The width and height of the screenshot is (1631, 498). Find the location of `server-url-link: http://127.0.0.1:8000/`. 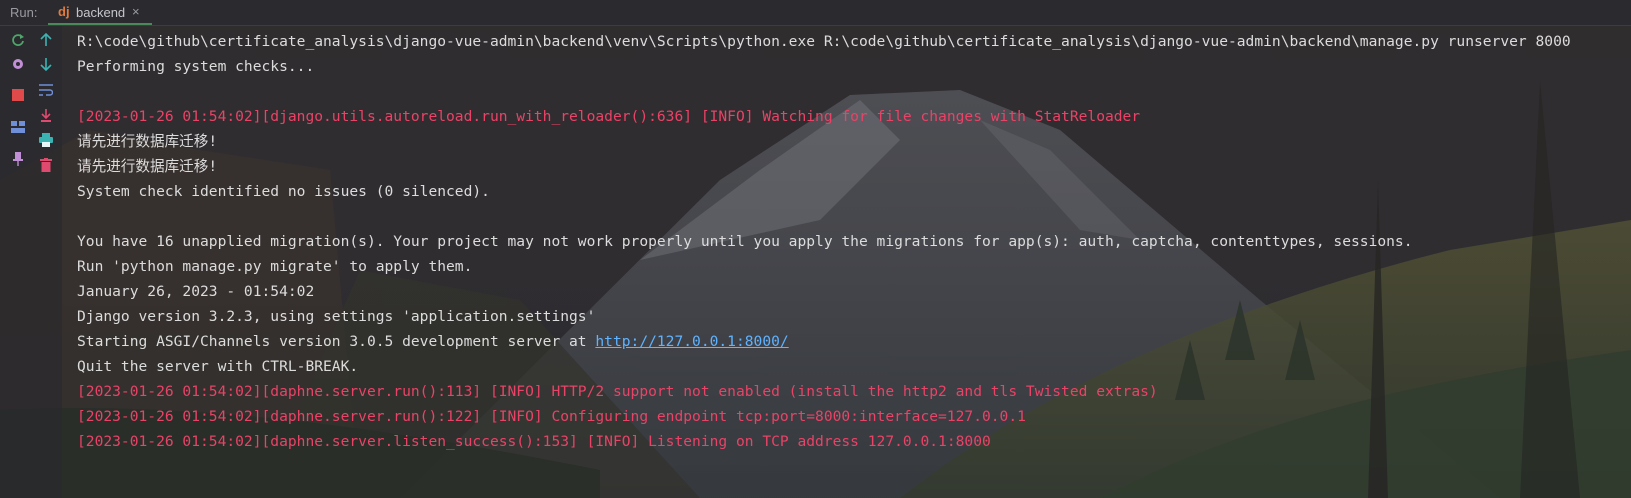

server-url-link: http://127.0.0.1:8000/ is located at coordinates (691, 341).